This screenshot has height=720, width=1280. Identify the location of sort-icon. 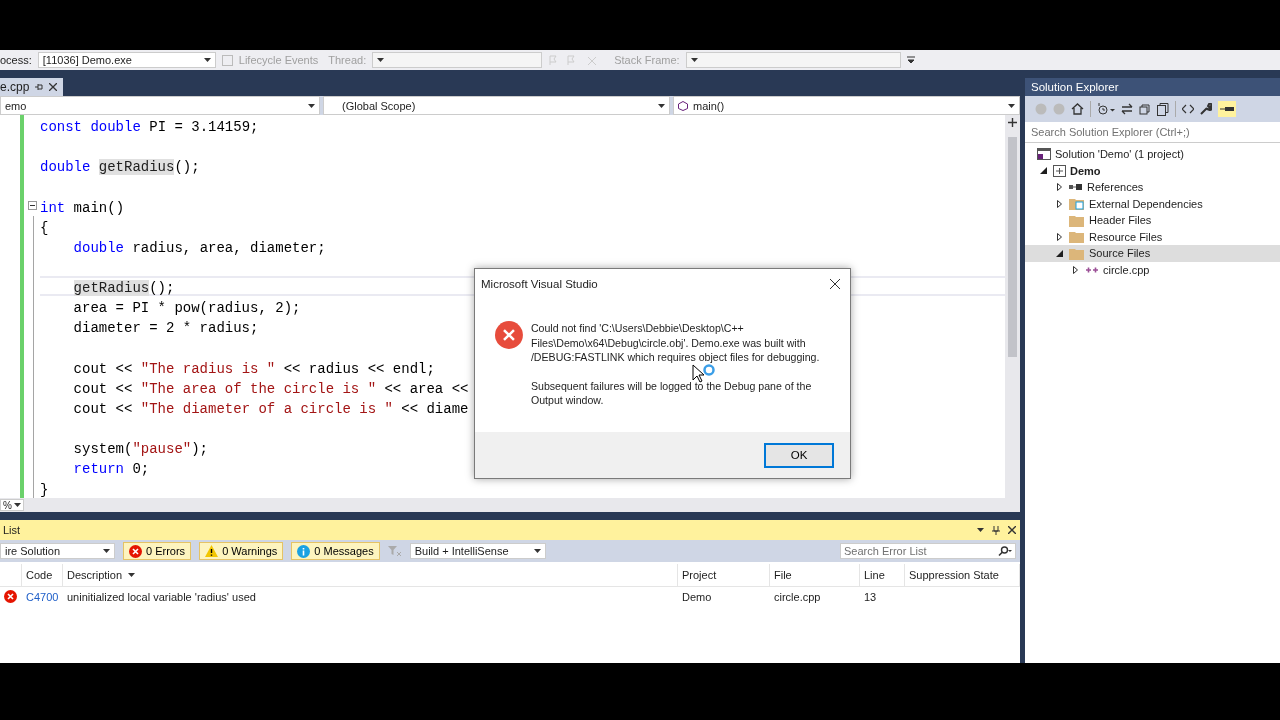
(132, 575).